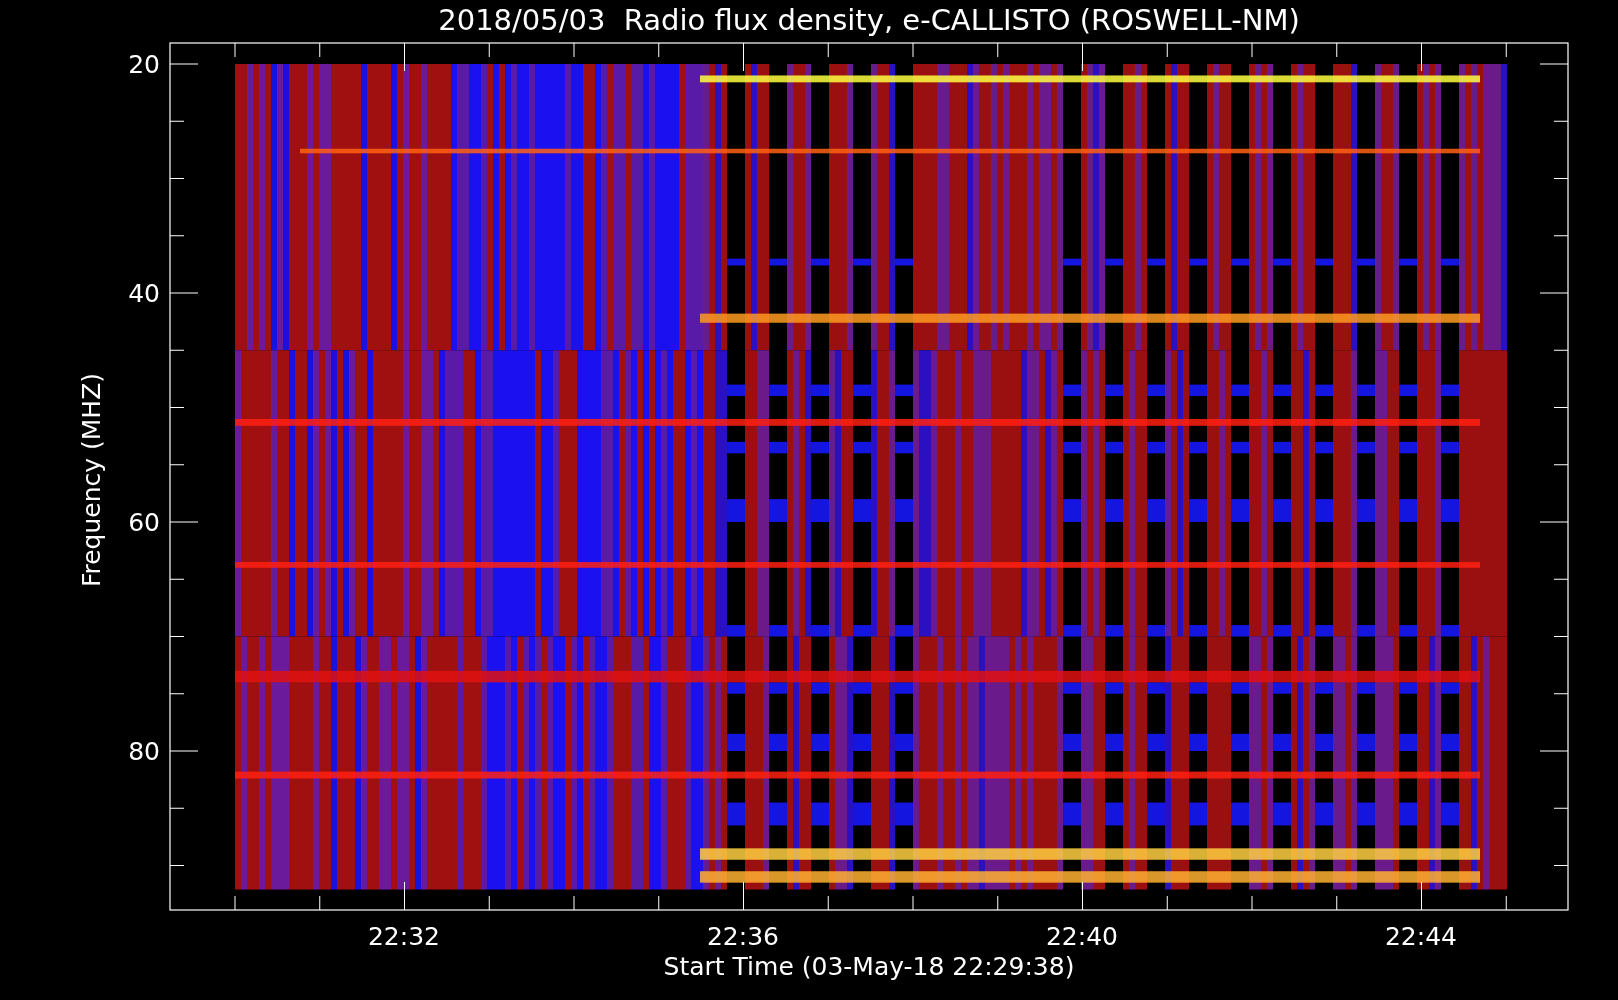 The height and width of the screenshot is (1000, 1618). I want to click on x-tick-label: 22:32, so click(404, 936).